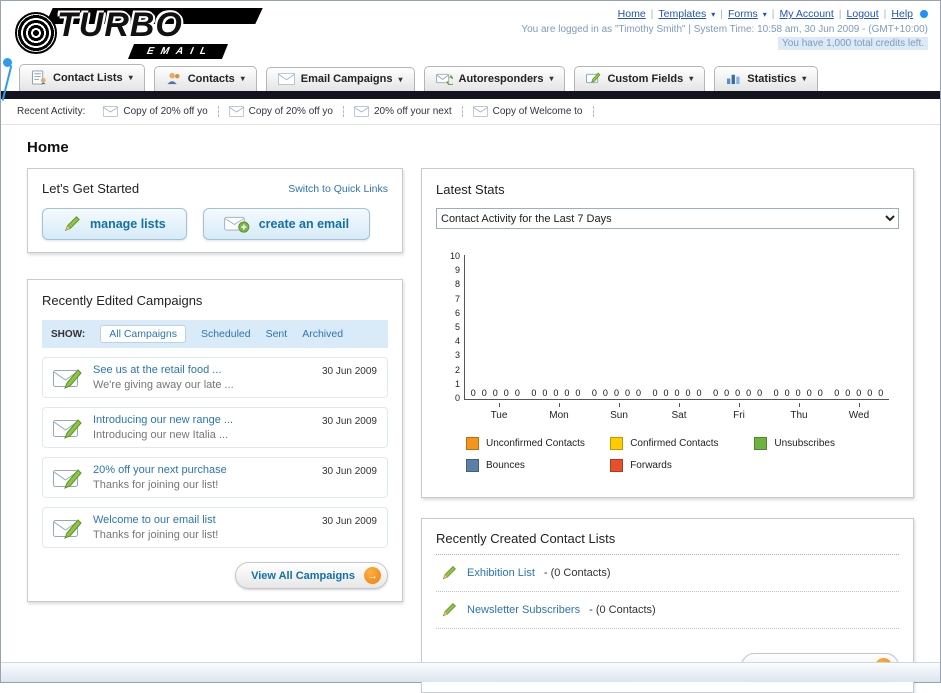  I want to click on campaign-title-link: Welcome to our email list, so click(202, 520).